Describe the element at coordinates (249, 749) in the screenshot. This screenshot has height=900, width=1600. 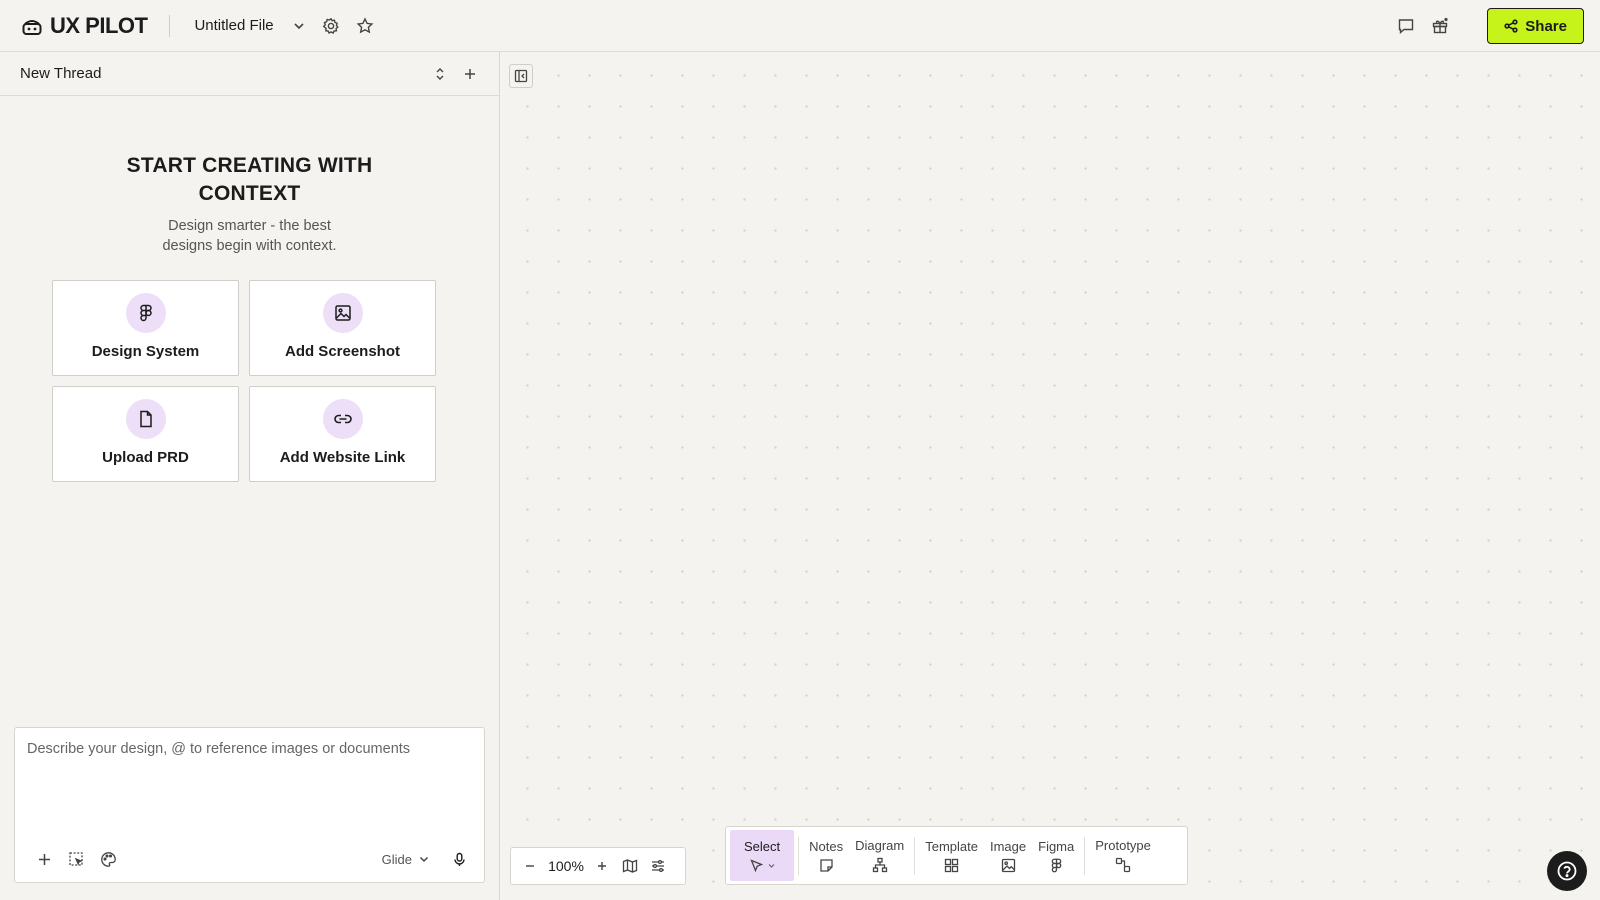
I see `prompt-input` at that location.